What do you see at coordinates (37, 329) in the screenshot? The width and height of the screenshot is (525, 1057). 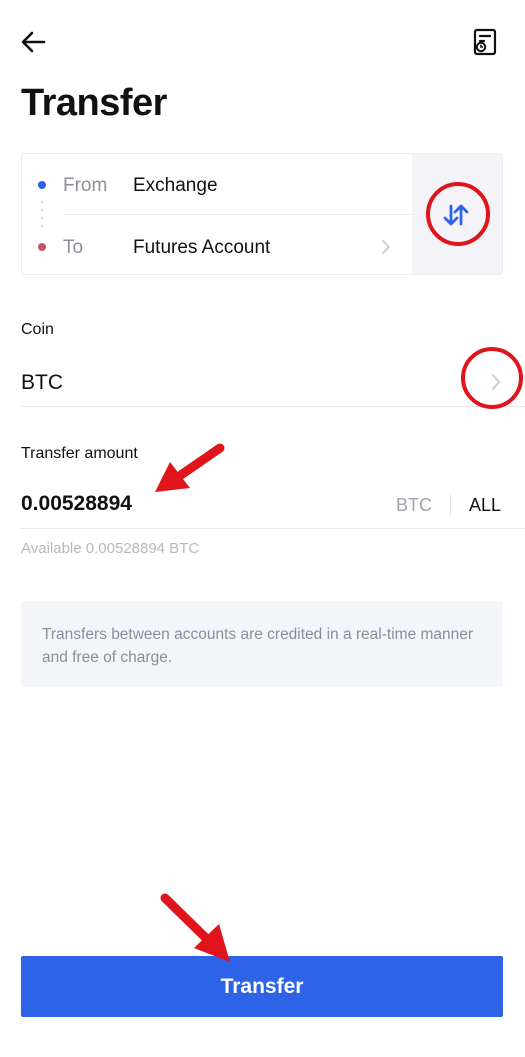 I see `coin-label: Coin` at bounding box center [37, 329].